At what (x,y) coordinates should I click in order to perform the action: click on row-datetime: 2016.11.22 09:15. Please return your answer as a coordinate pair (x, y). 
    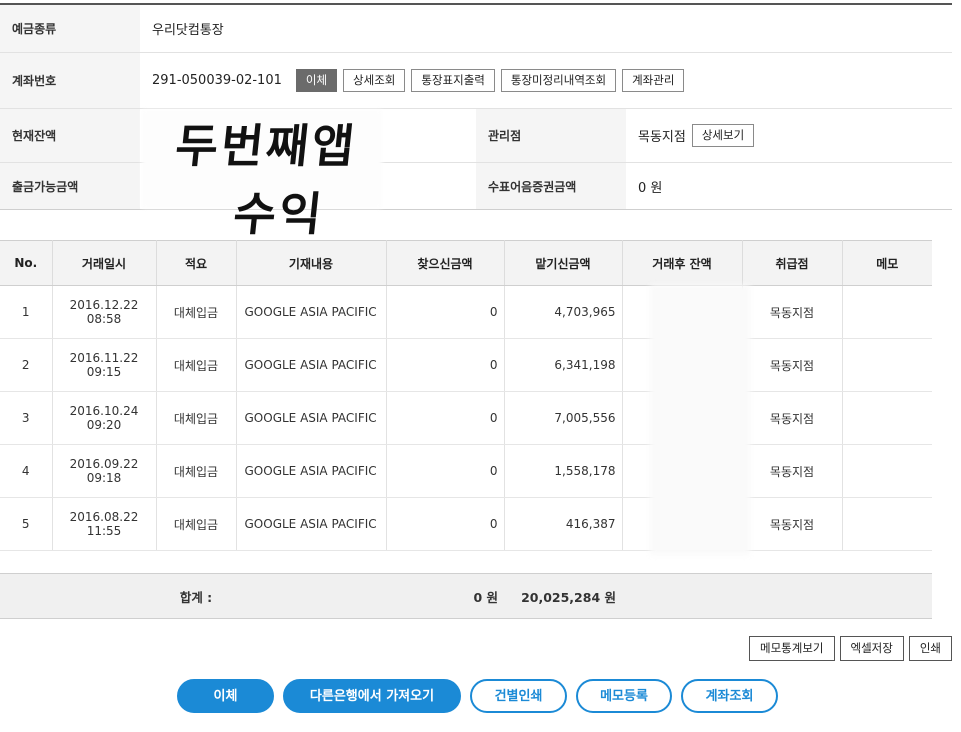
    Looking at the image, I should click on (104, 365).